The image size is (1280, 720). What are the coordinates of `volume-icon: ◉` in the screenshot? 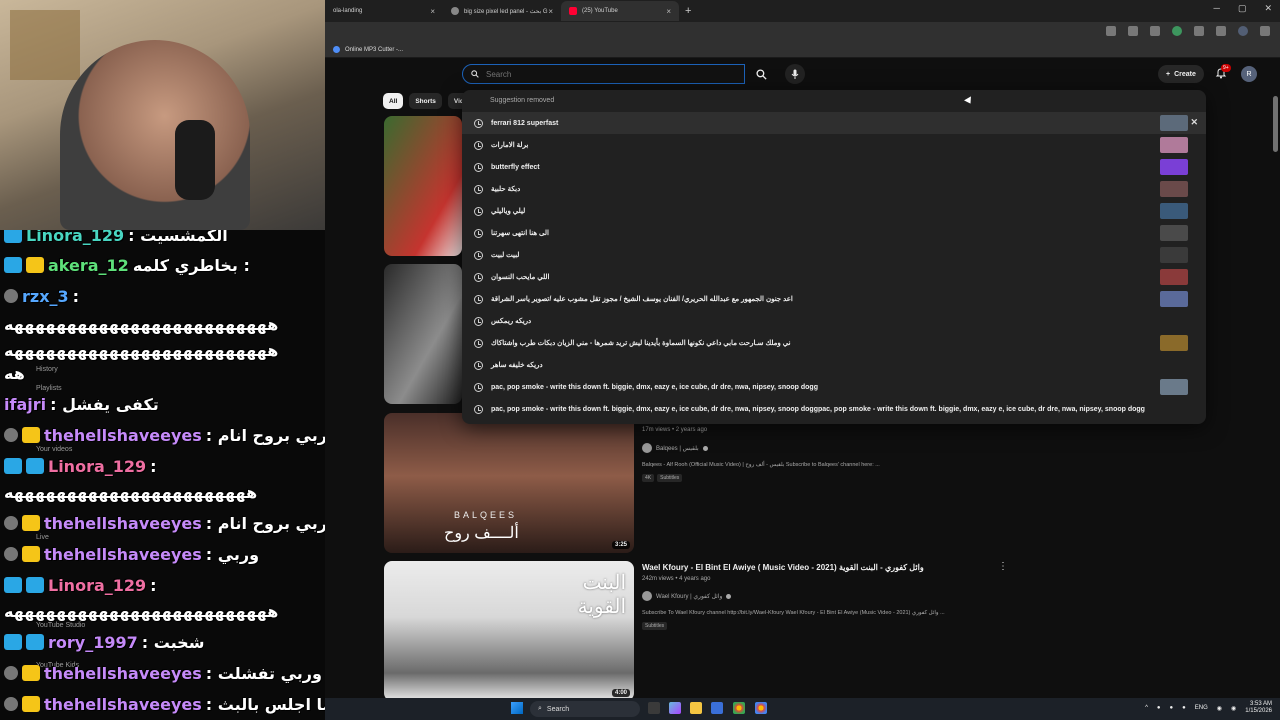 It's located at (1233, 708).